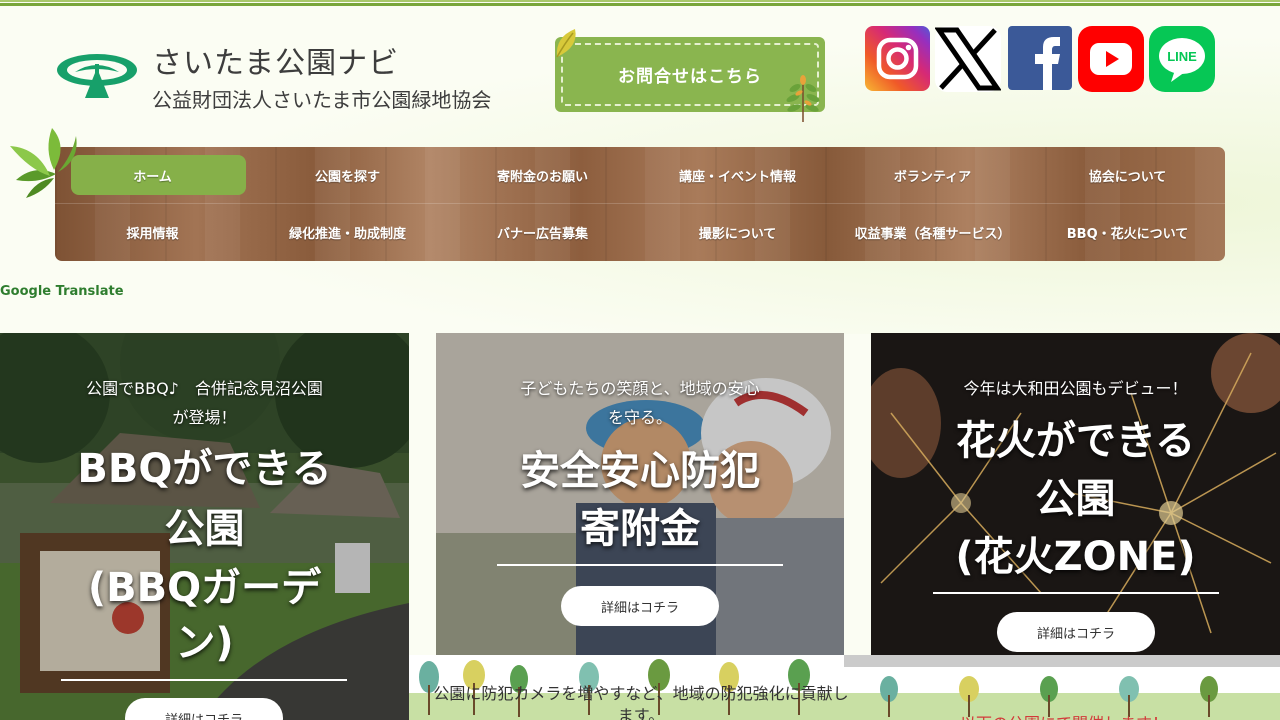 The height and width of the screenshot is (720, 1280). I want to click on nav-item-find-park: 公園を探す, so click(347, 175).